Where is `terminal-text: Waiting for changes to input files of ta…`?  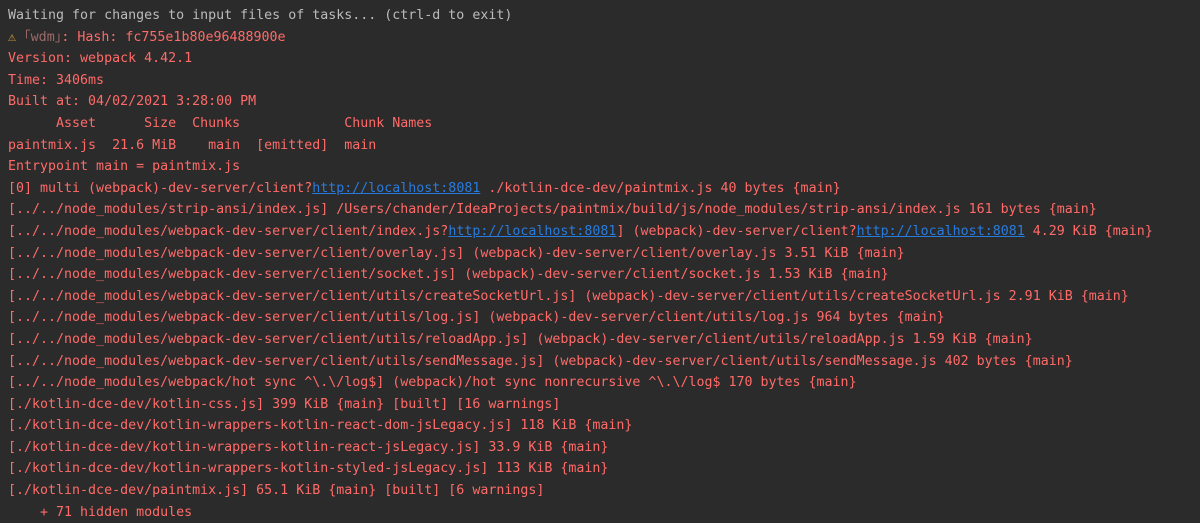 terminal-text: Waiting for changes to input files of ta… is located at coordinates (260, 15).